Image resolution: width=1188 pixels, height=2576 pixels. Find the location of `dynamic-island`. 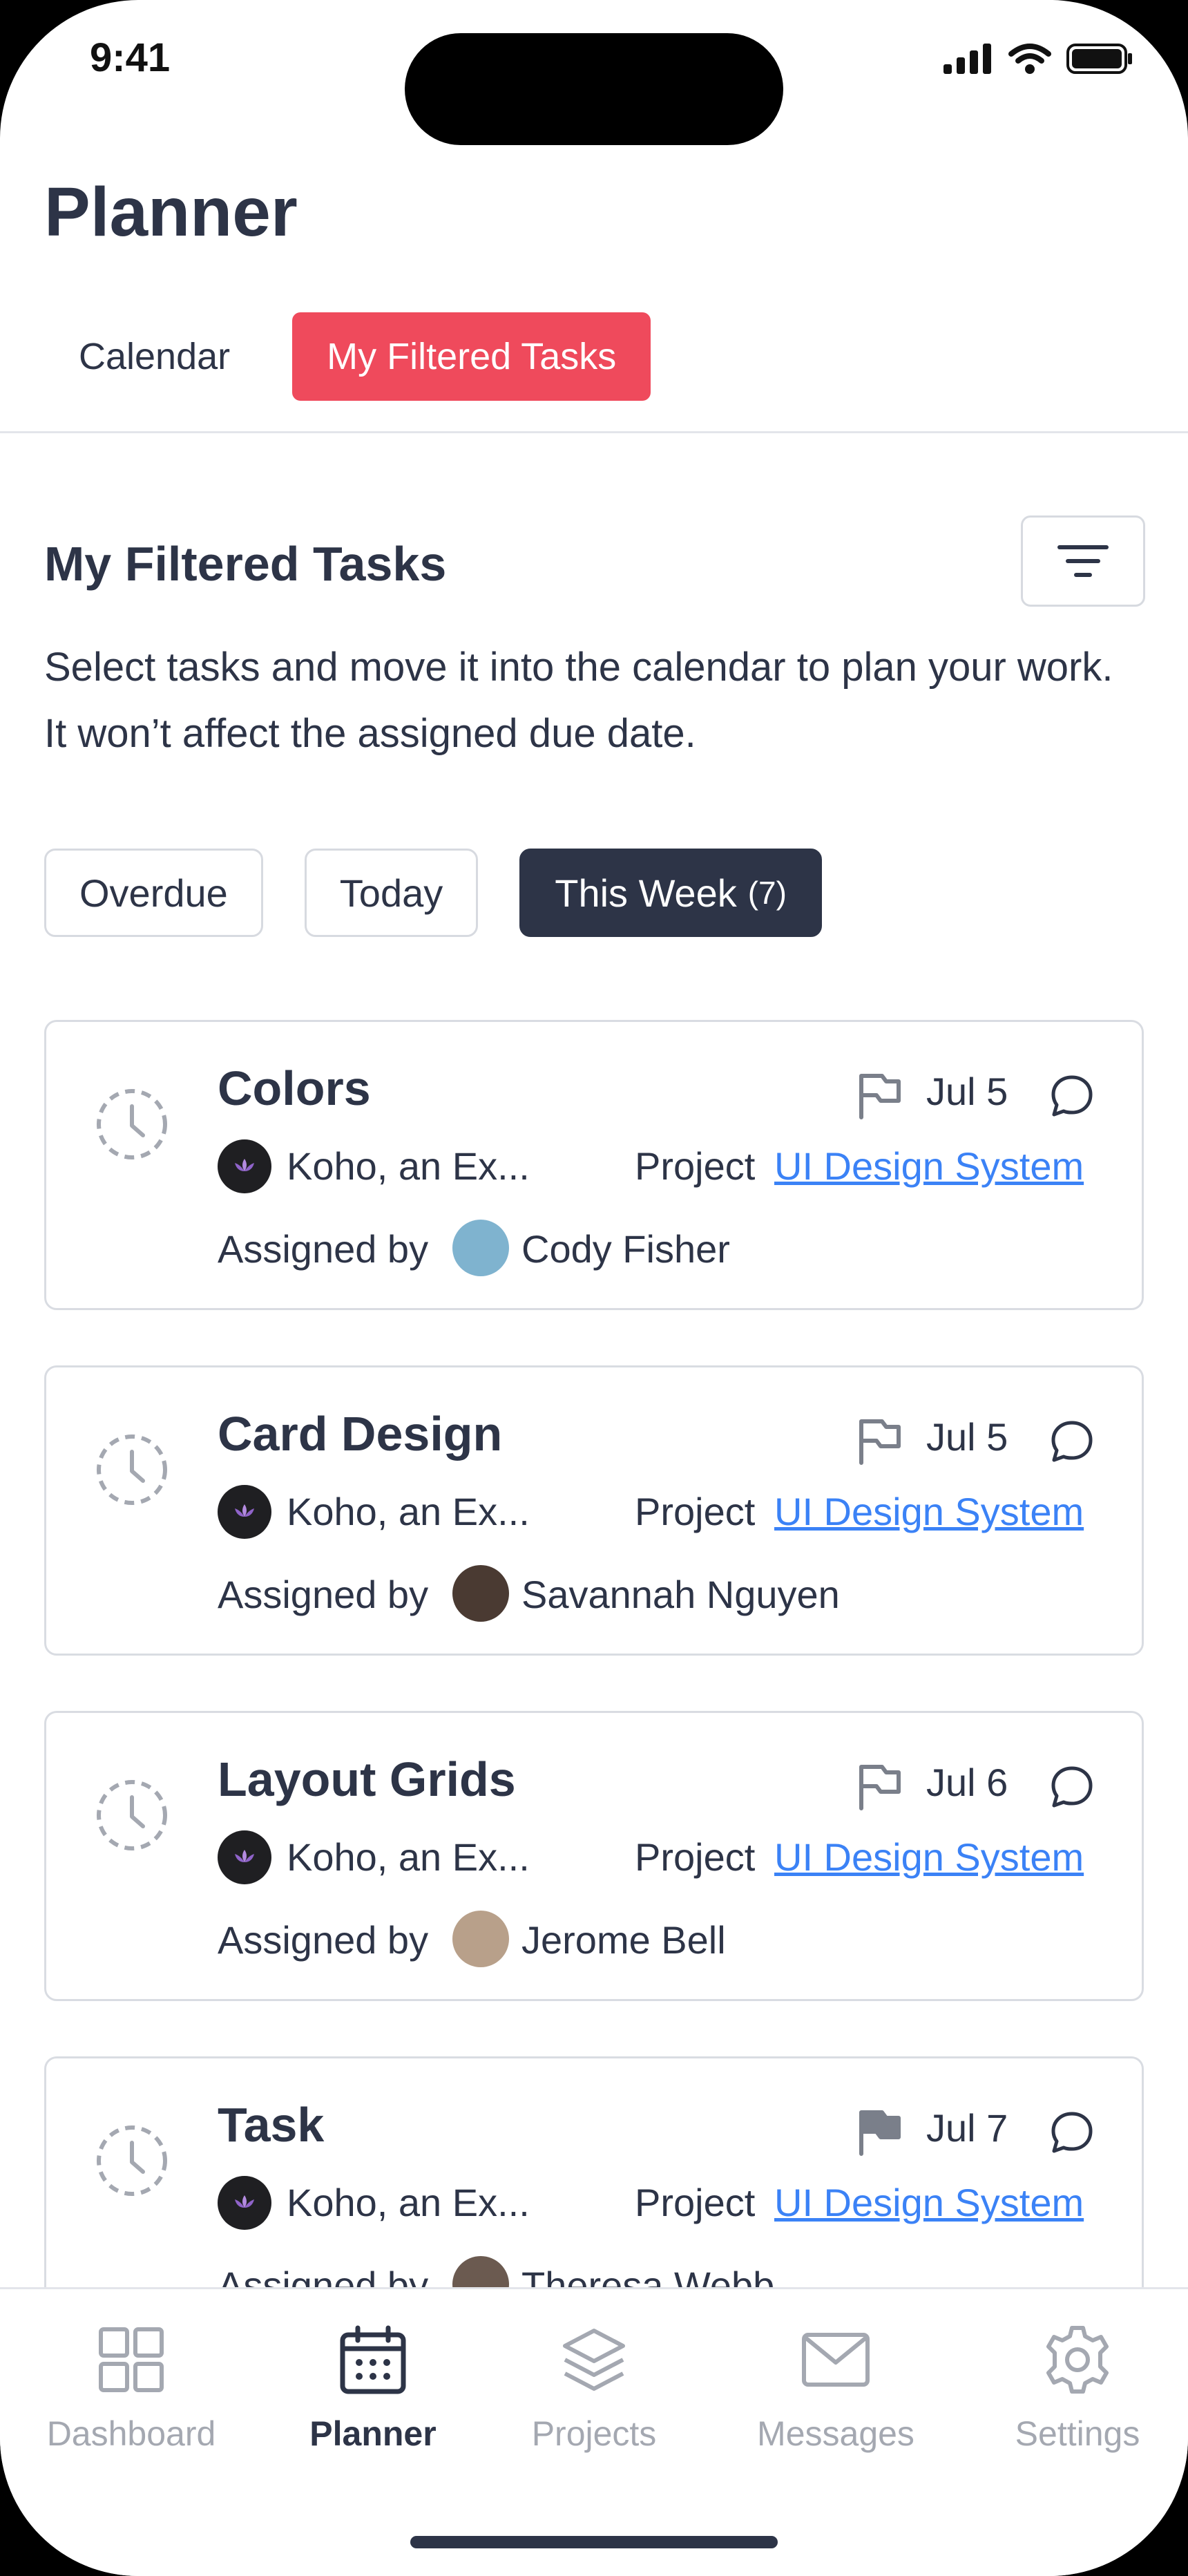

dynamic-island is located at coordinates (594, 89).